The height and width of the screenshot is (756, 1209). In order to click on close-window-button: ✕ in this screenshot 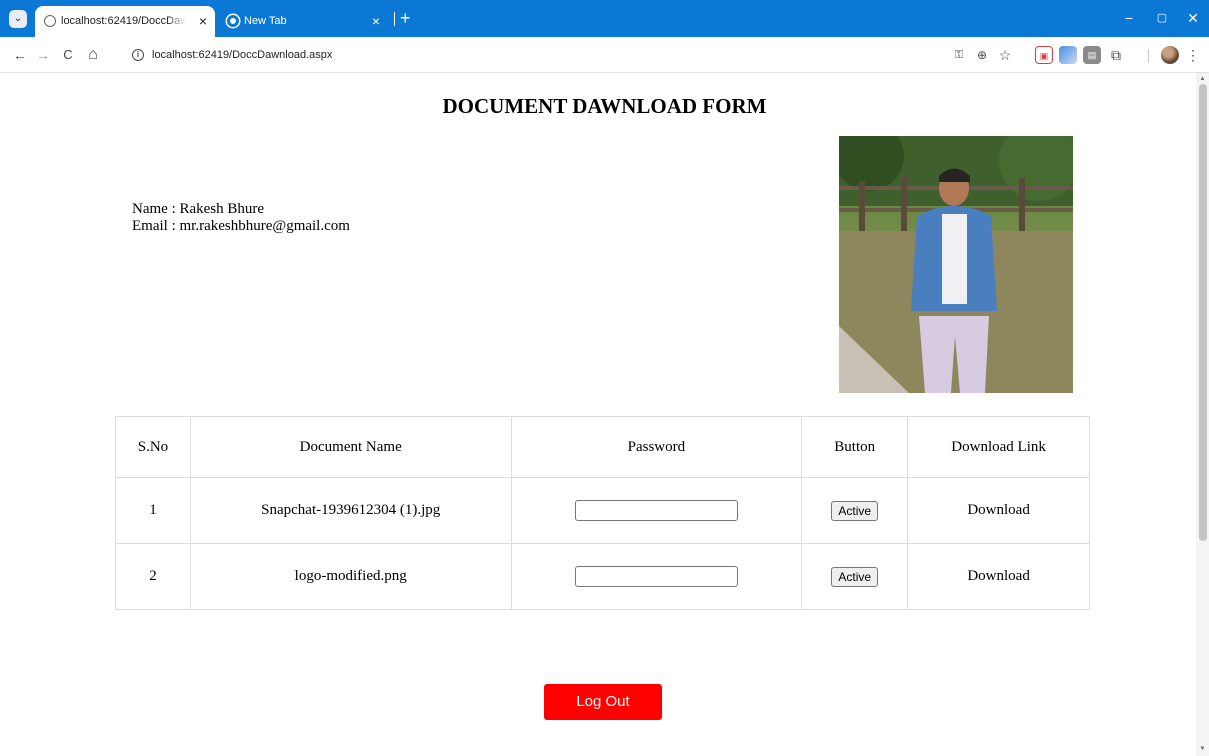, I will do `click(1191, 18)`.